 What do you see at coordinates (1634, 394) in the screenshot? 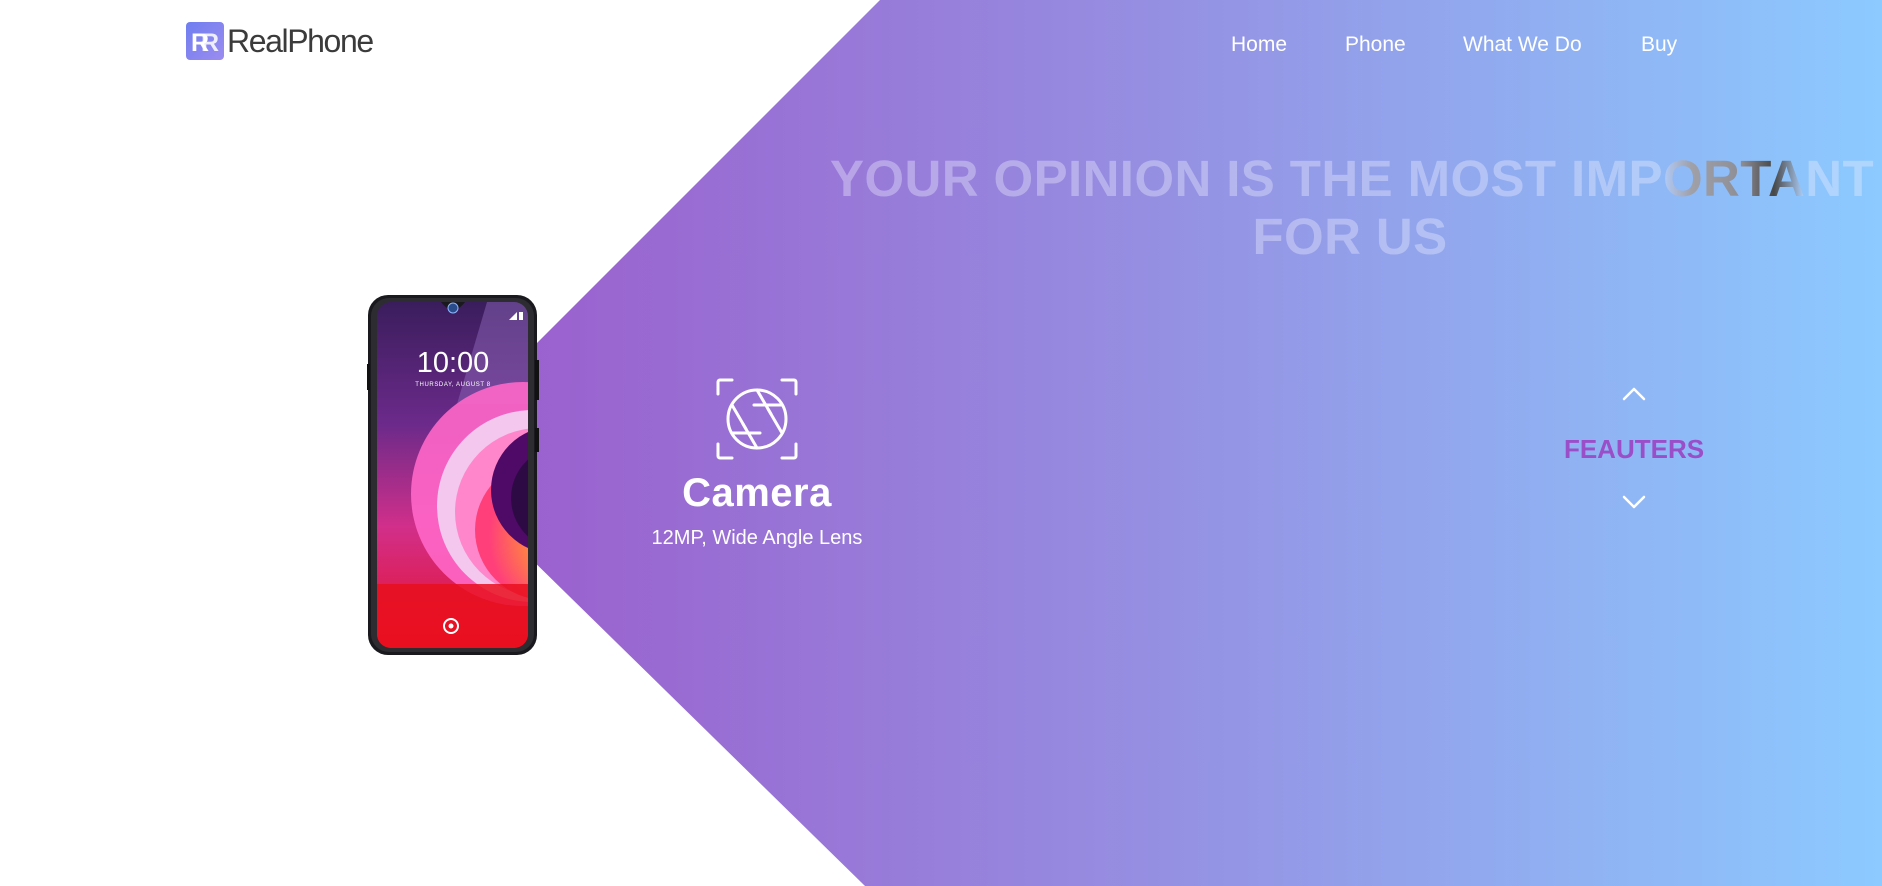
I see `chevron-up-icon` at bounding box center [1634, 394].